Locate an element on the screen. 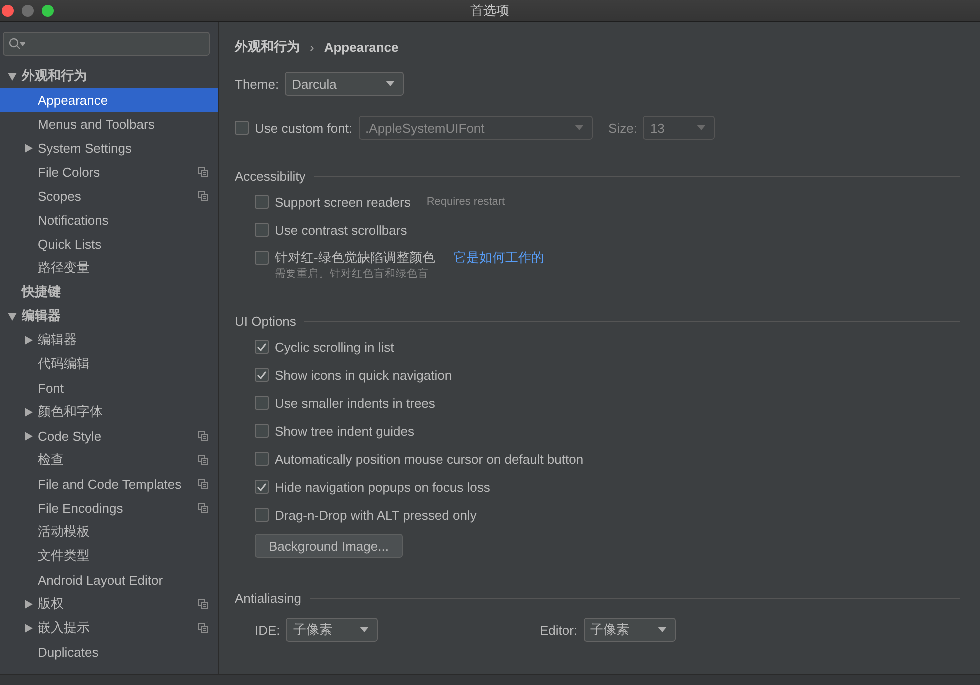  sidebar-item: 外观和行为 is located at coordinates (109, 76).